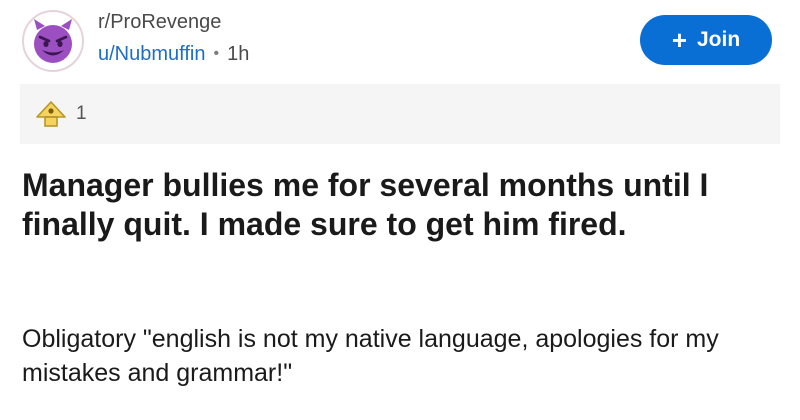 This screenshot has width=800, height=420. I want to click on post-meta: r/ProRevenge u/Nubmuffin • 1h, so click(173, 37).